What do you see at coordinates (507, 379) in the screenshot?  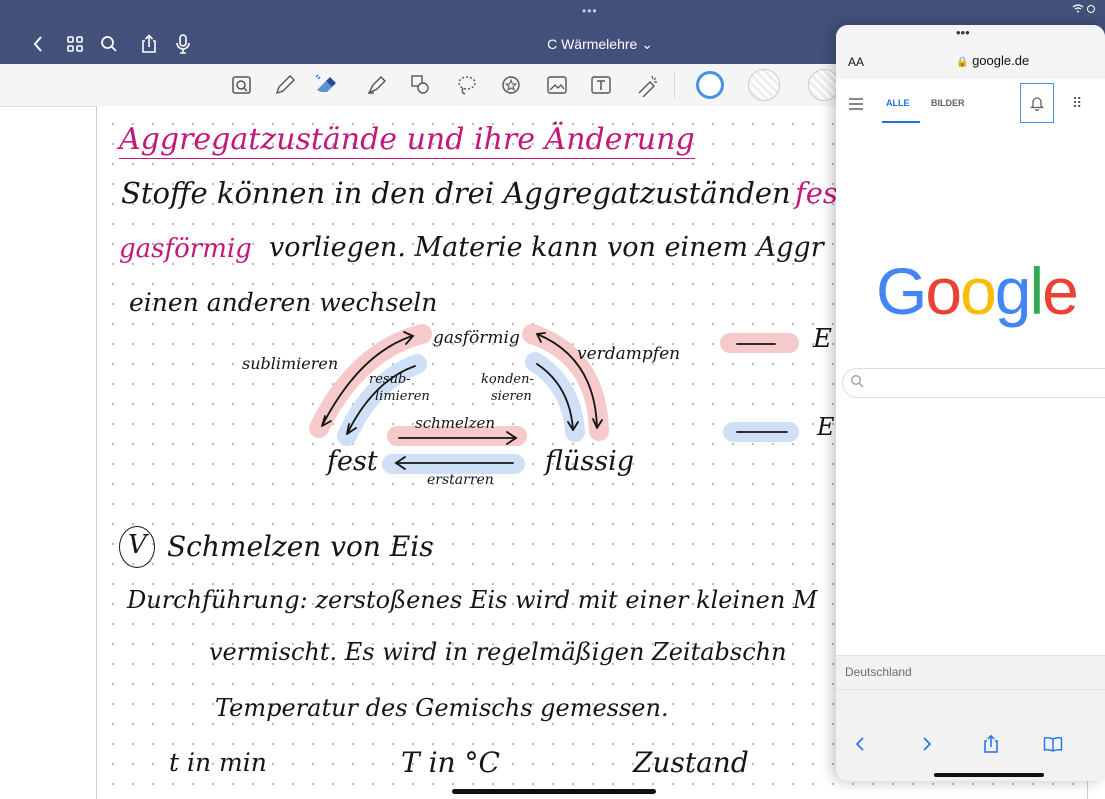 I see `label-kondensieren-1: konden-` at bounding box center [507, 379].